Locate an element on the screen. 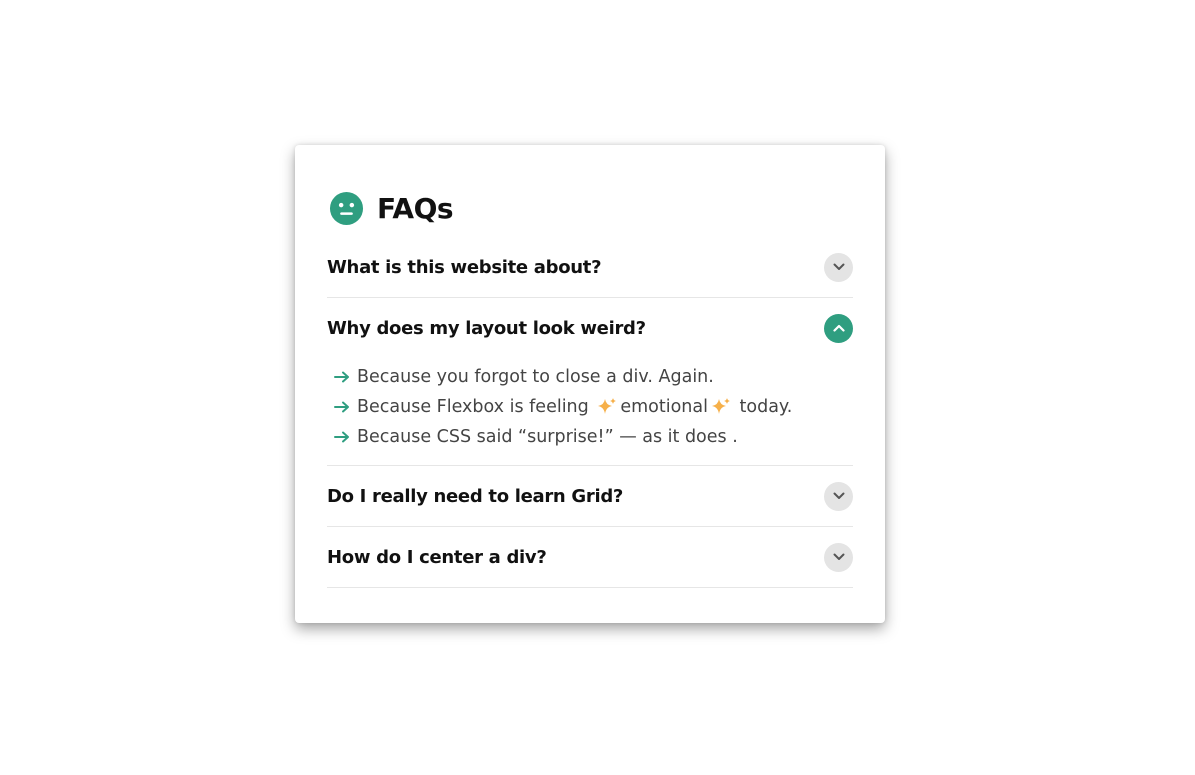 This screenshot has height=775, width=1195. page-title: FAQs is located at coordinates (415, 208).